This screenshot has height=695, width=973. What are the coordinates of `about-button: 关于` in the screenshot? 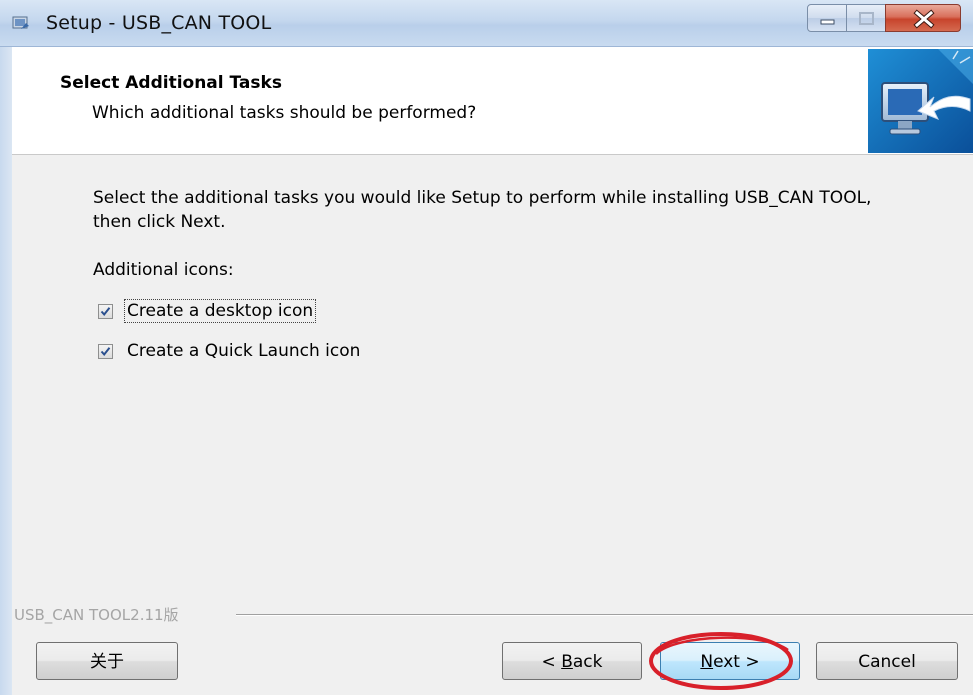 It's located at (107, 661).